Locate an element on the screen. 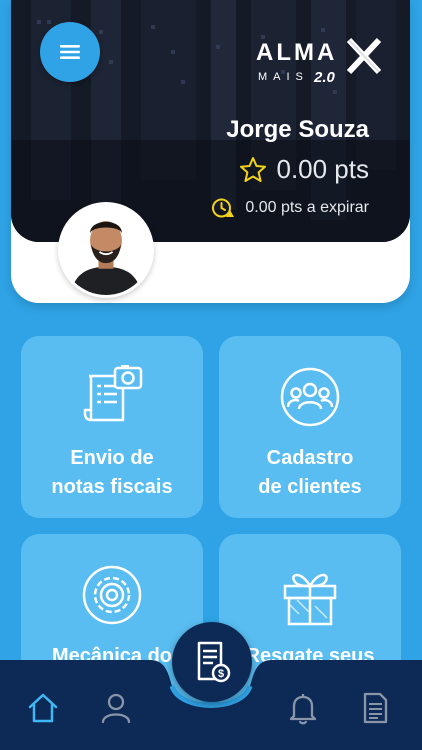 The height and width of the screenshot is (750, 422). center-action-button: $ is located at coordinates (212, 662).